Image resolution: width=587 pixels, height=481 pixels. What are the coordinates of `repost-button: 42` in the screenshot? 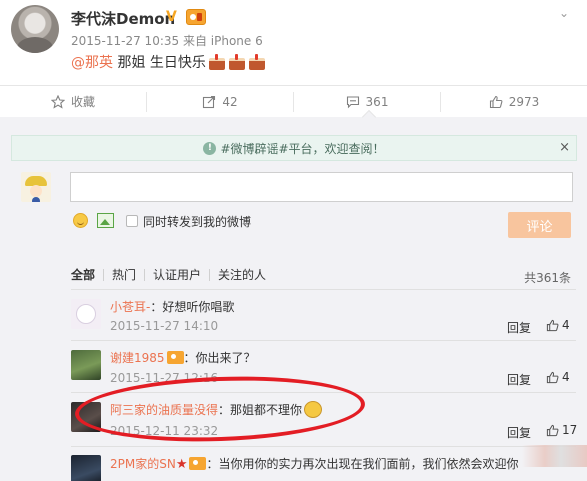 It's located at (219, 101).